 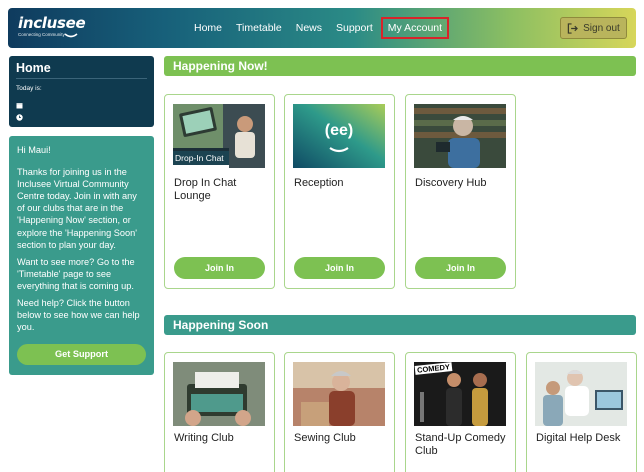 What do you see at coordinates (81, 354) in the screenshot?
I see `get-support-button: Get Support` at bounding box center [81, 354].